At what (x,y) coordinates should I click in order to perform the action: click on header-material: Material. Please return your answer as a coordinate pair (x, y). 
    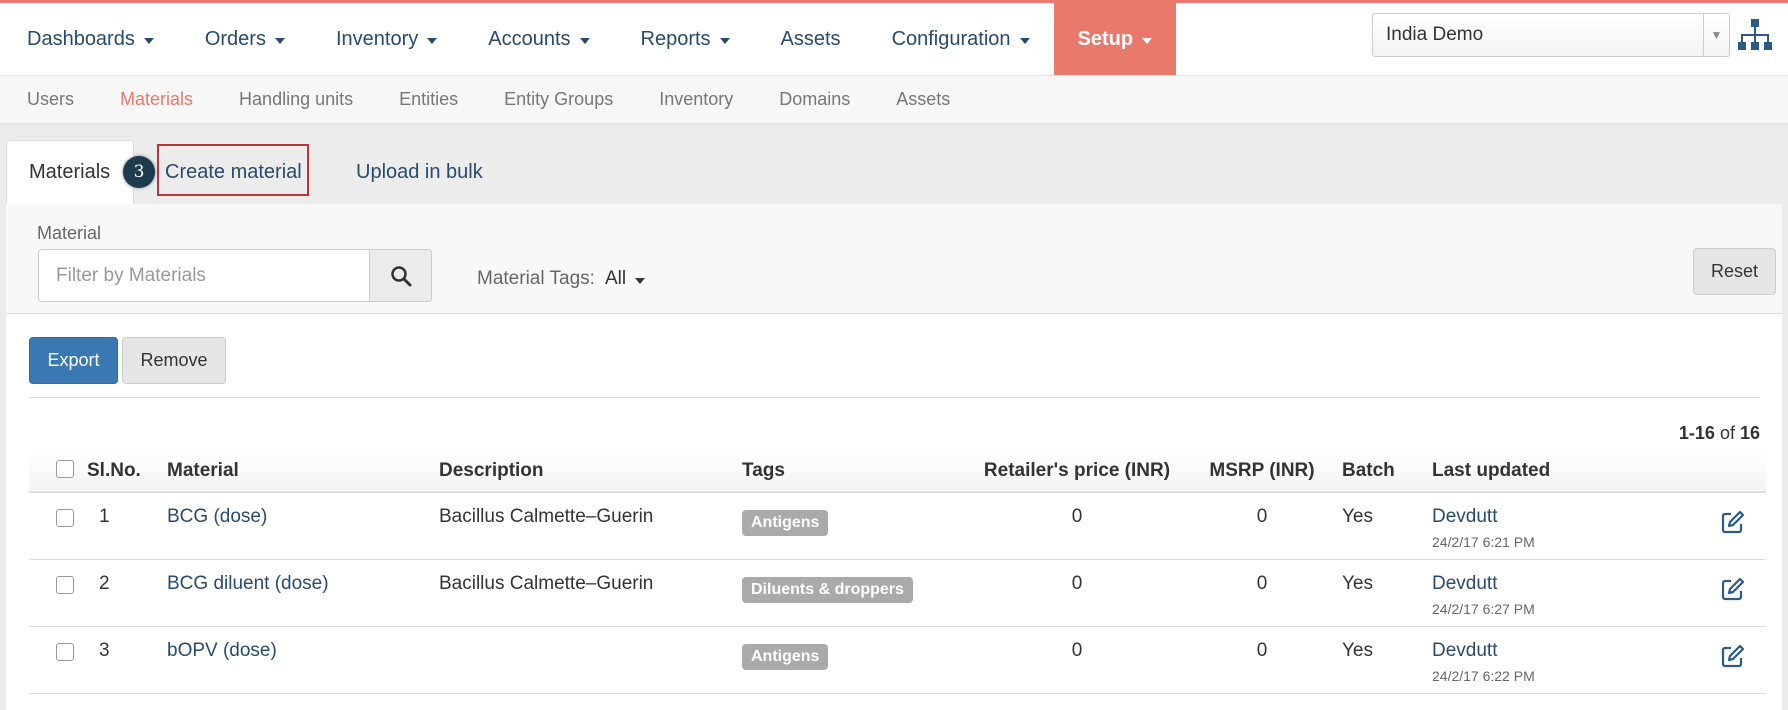
    Looking at the image, I should click on (203, 470).